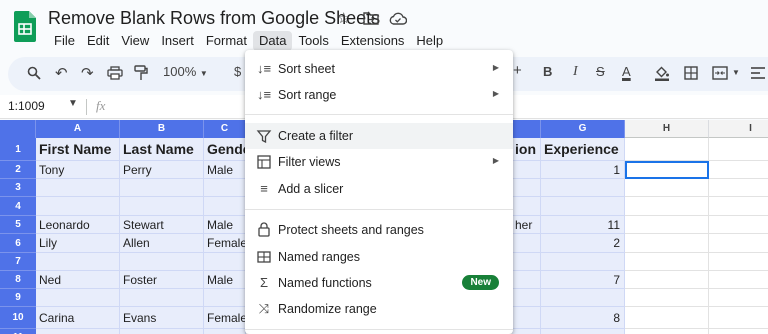  What do you see at coordinates (115, 73) in the screenshot?
I see `print-icon` at bounding box center [115, 73].